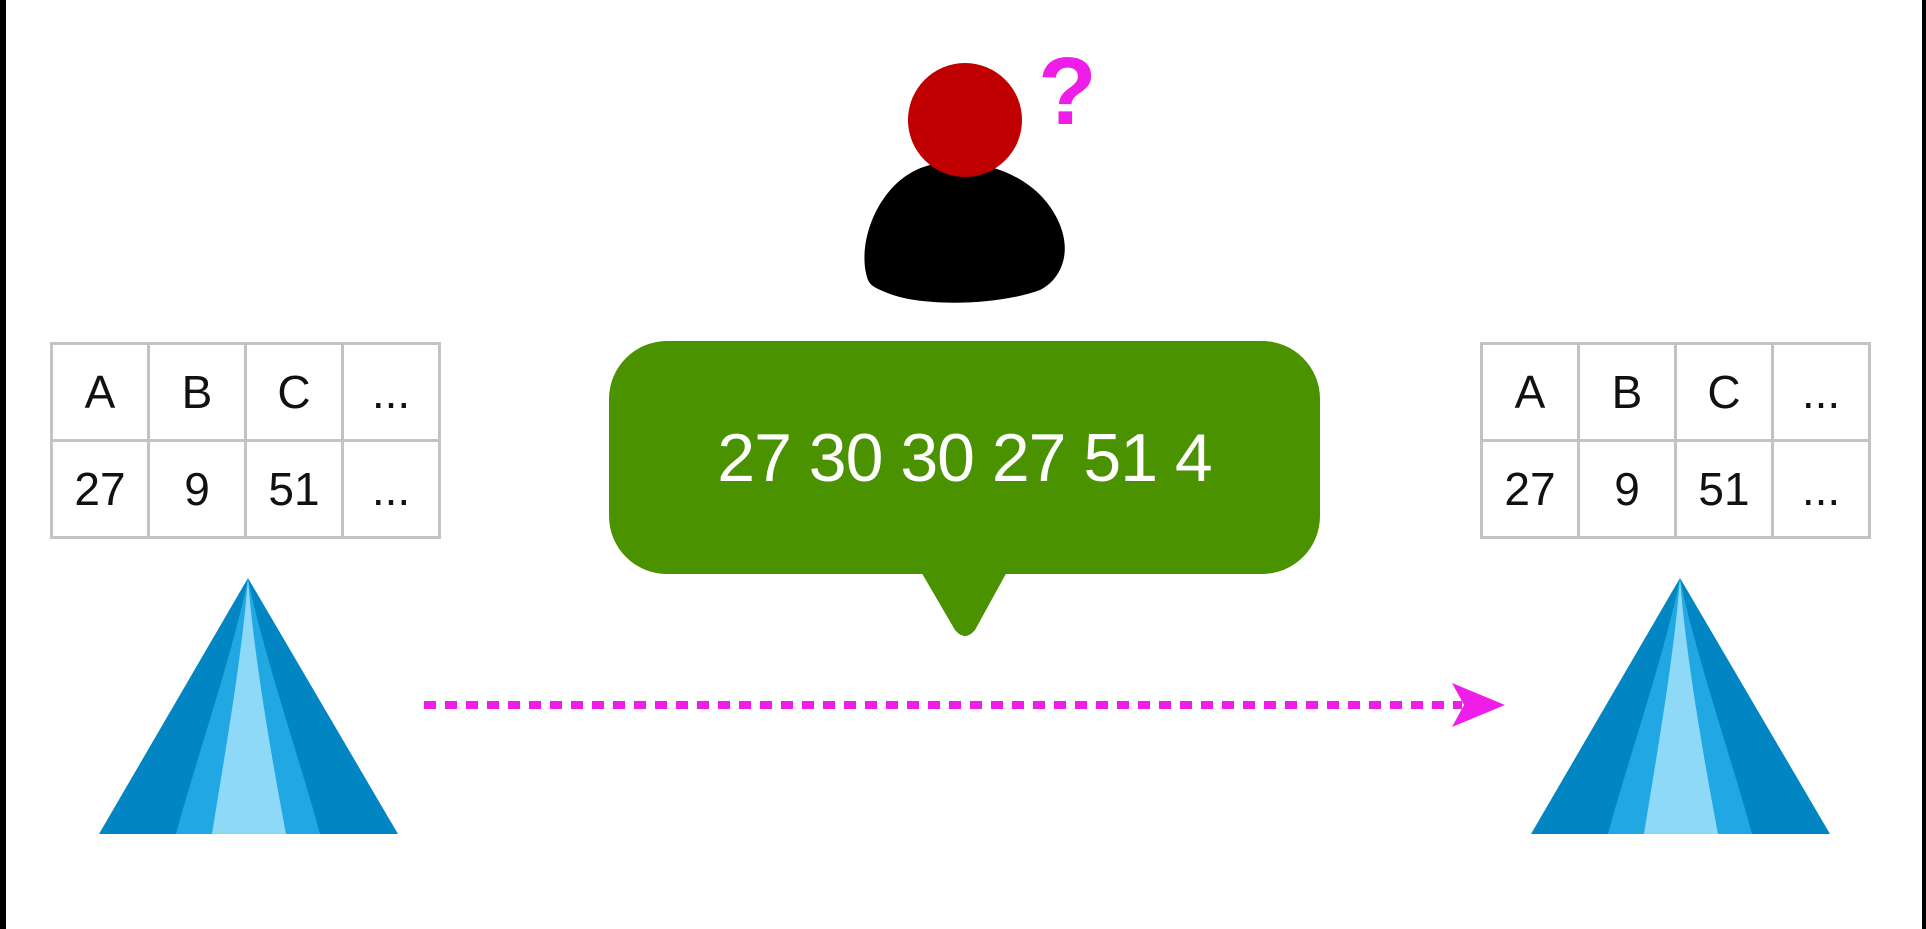 The height and width of the screenshot is (929, 1926). Describe the element at coordinates (100, 392) in the screenshot. I see `left-table-header-cell: A` at that location.